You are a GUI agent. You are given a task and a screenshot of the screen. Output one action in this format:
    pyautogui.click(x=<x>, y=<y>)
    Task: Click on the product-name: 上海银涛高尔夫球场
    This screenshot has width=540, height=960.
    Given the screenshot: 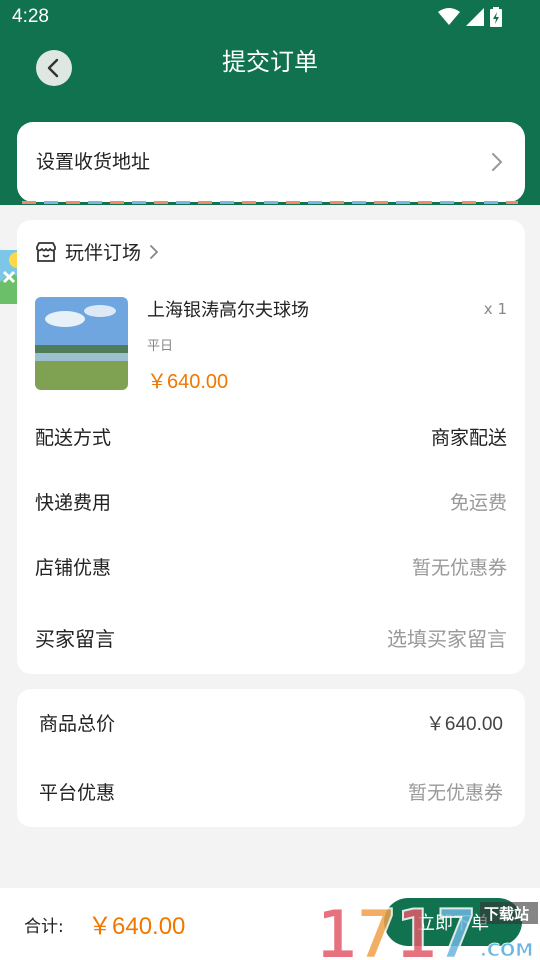 What is the action you would take?
    pyautogui.click(x=228, y=310)
    